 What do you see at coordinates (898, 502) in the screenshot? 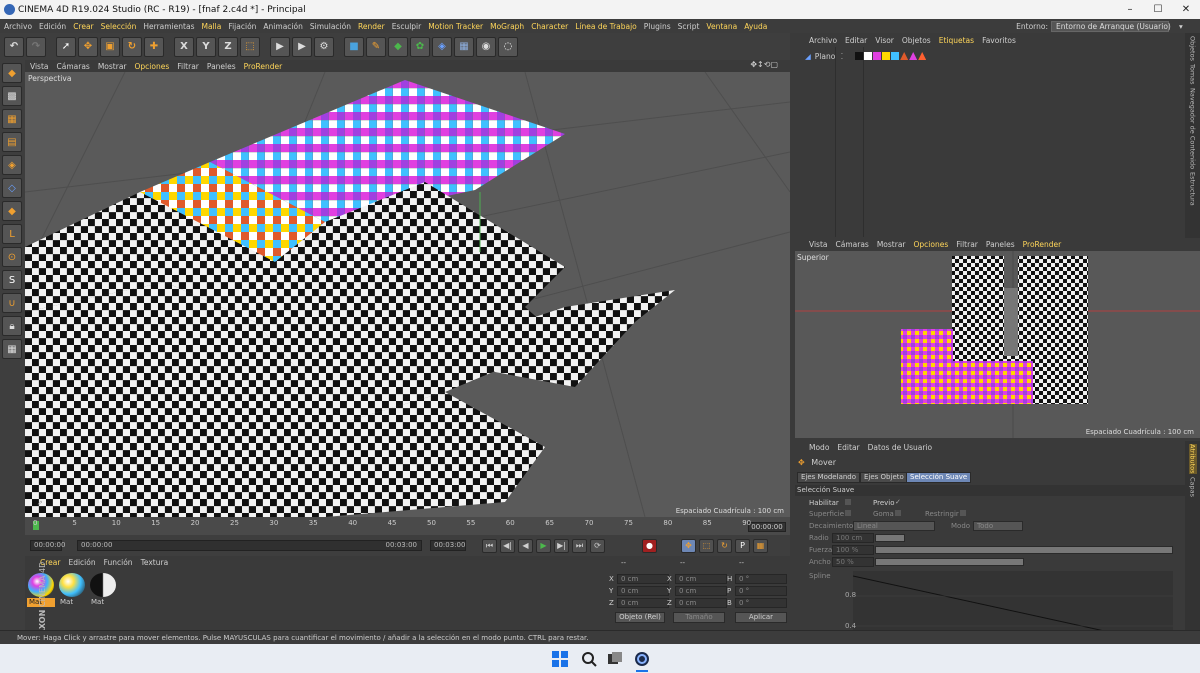
I see `previo-checkbox: ✓` at bounding box center [898, 502].